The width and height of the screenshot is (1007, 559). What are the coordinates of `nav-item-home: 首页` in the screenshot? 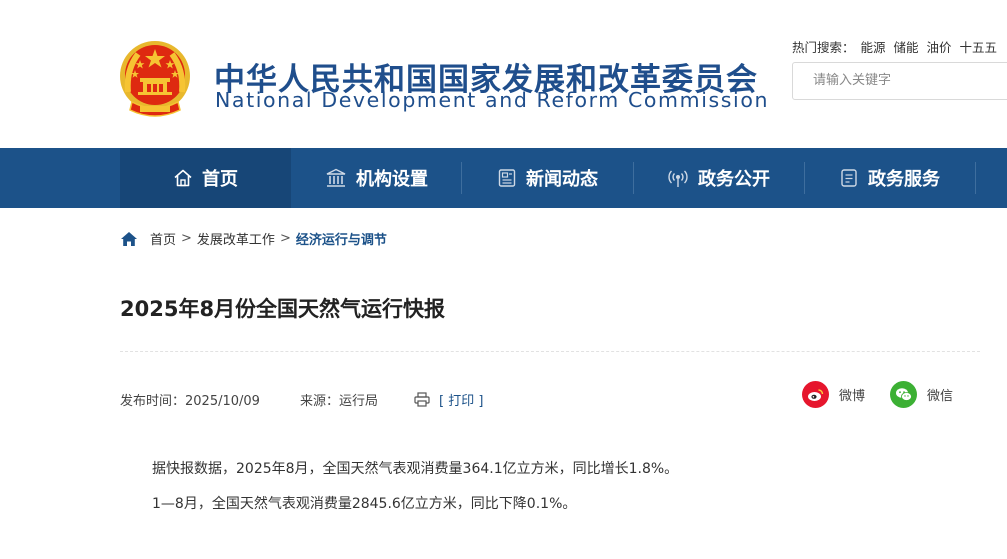 It's located at (205, 178).